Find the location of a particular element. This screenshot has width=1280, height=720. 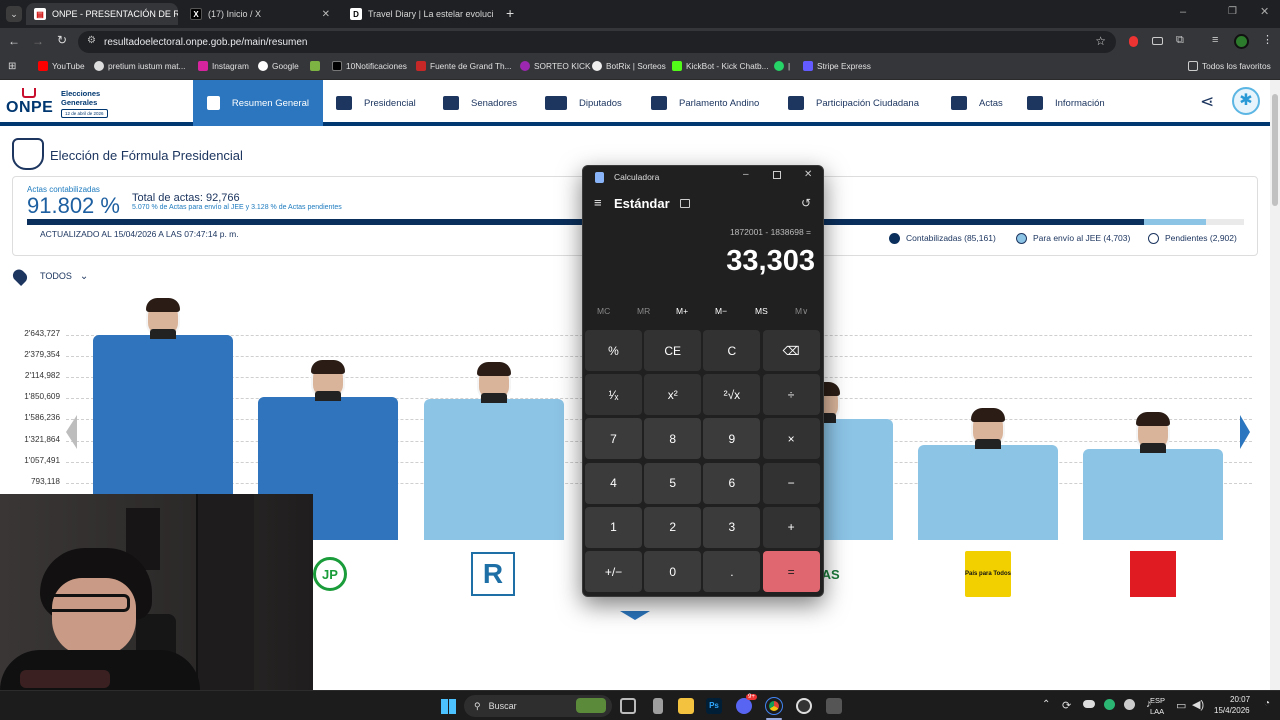

calc-key: × is located at coordinates (791, 439).